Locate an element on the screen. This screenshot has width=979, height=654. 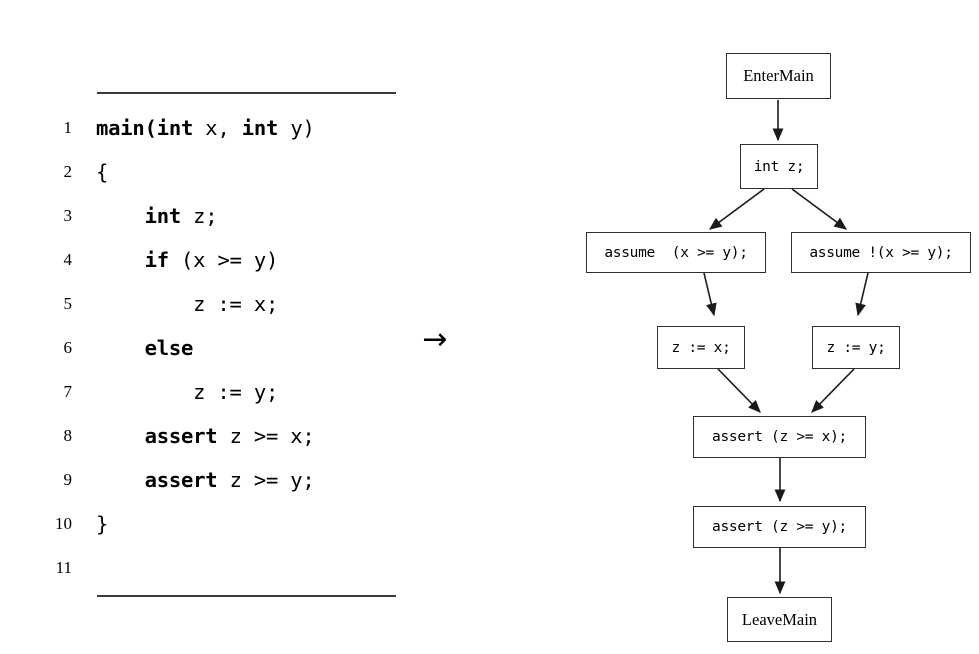
code-line-2: 2 { is located at coordinates (230, 172).